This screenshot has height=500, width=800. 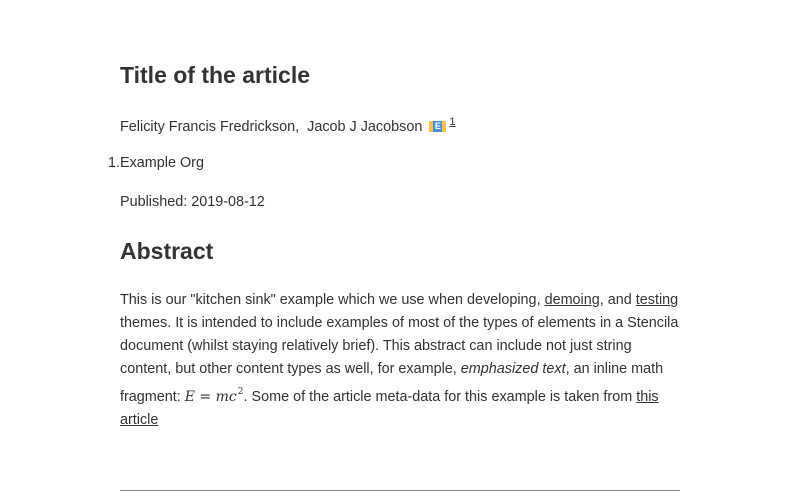 I want to click on testing-link: testing, so click(x=657, y=300).